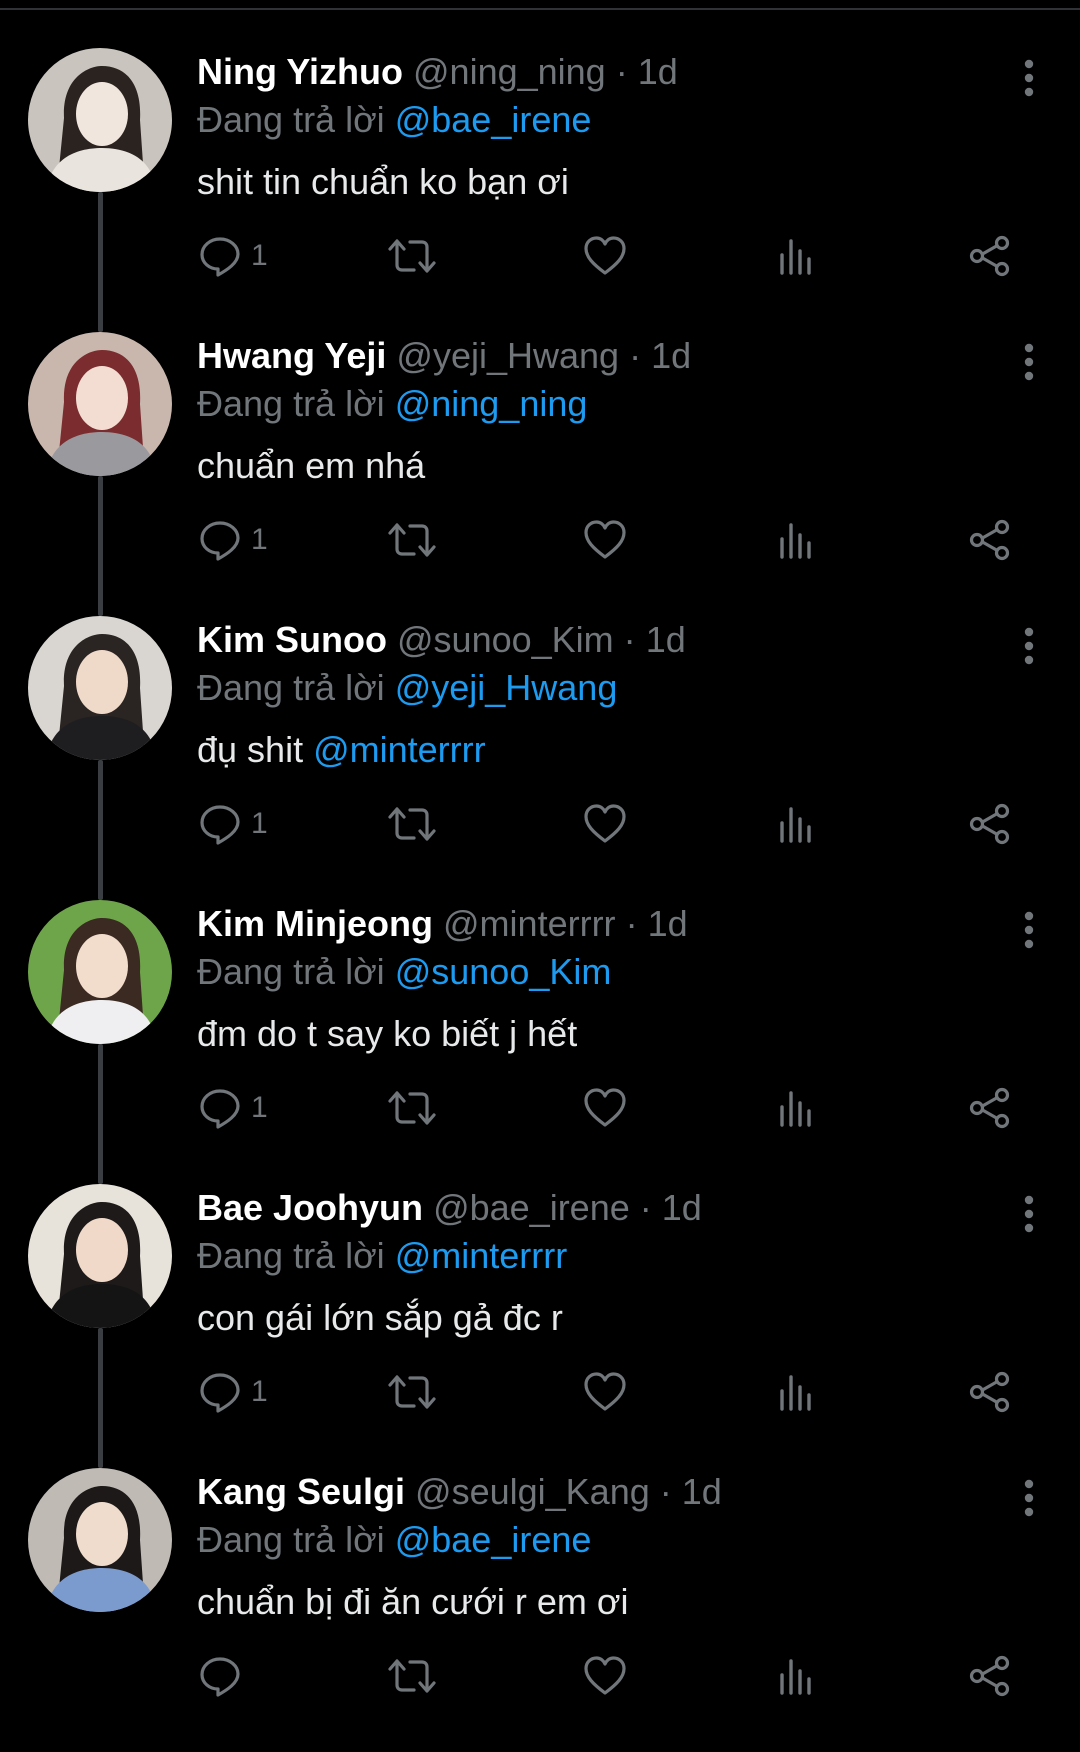  What do you see at coordinates (291, 355) in the screenshot?
I see `display-name: Hwang Yeji` at bounding box center [291, 355].